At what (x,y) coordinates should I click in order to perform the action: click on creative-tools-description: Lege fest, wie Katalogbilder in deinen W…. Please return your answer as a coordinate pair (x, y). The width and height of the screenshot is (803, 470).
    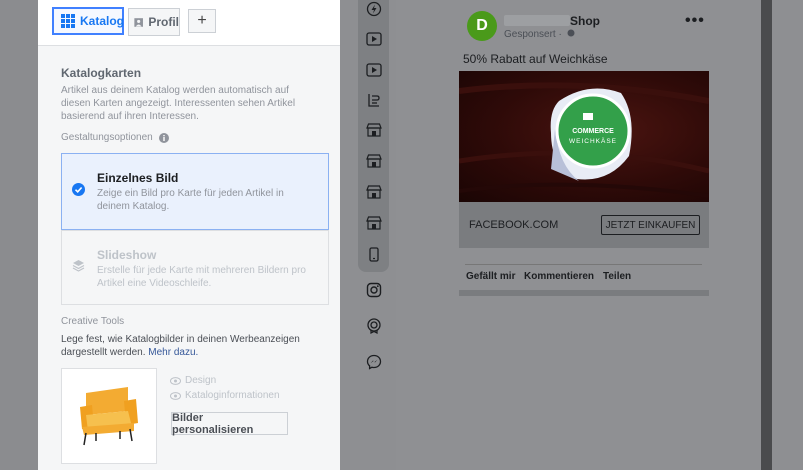
    Looking at the image, I should click on (191, 346).